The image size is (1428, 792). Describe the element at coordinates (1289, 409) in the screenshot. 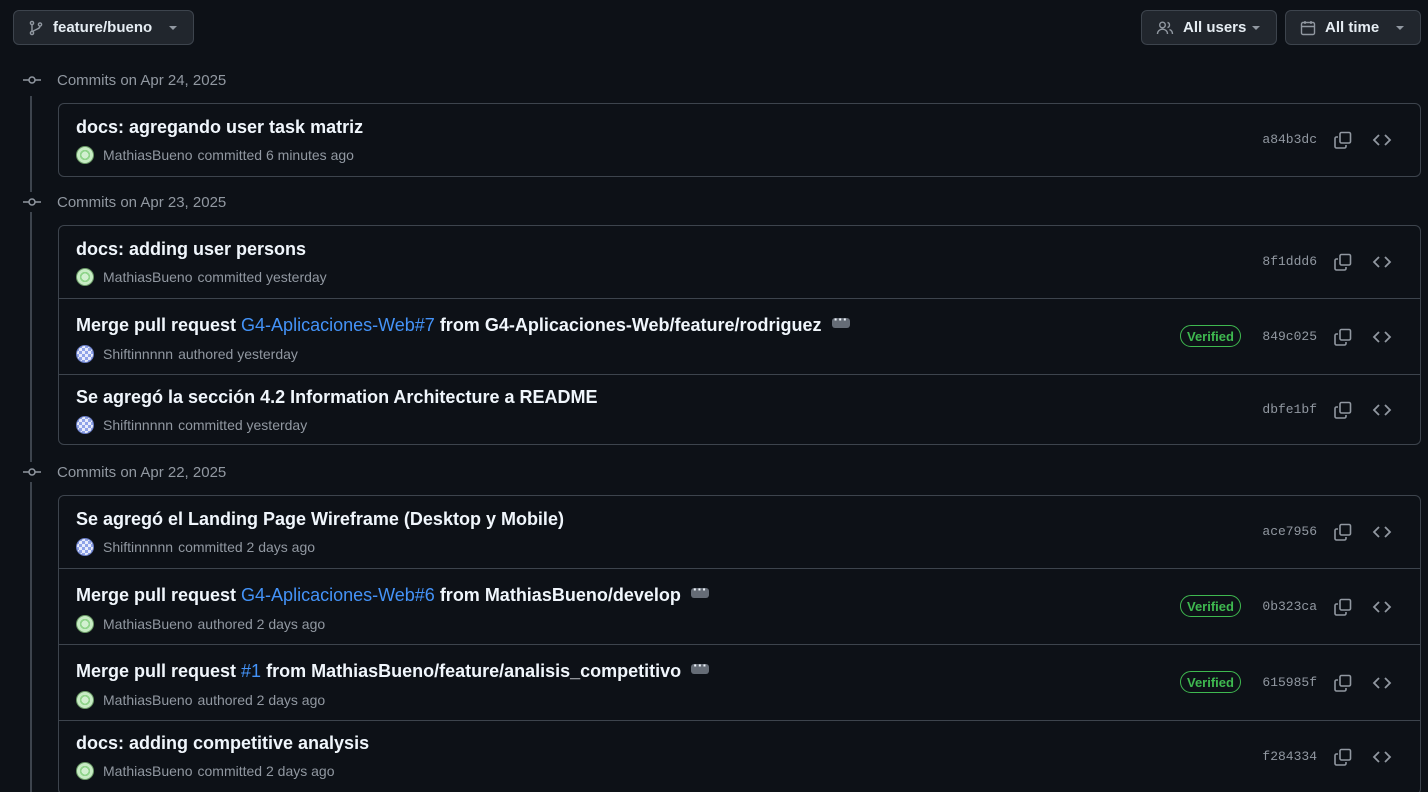

I see `commit-sha: dbfe1bf` at that location.